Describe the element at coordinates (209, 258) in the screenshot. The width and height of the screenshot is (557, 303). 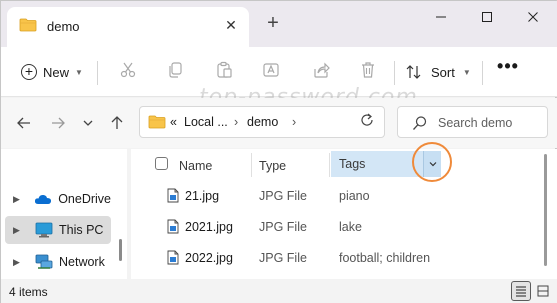
I see `file-name: 2022.jpg` at that location.